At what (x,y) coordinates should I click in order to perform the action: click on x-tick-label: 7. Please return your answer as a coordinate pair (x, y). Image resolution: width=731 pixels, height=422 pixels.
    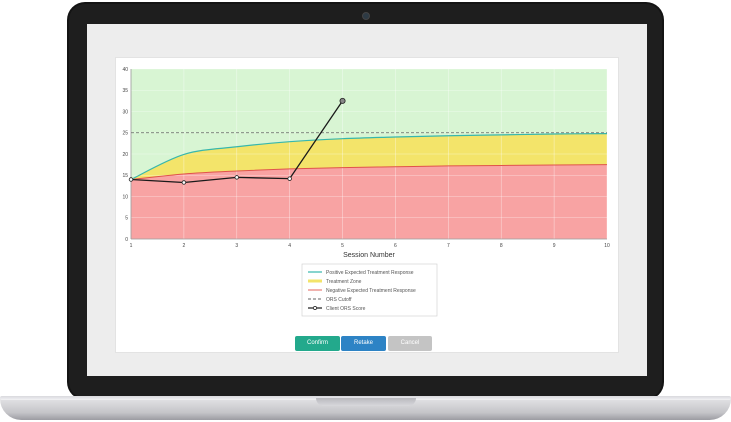
    Looking at the image, I should click on (448, 246).